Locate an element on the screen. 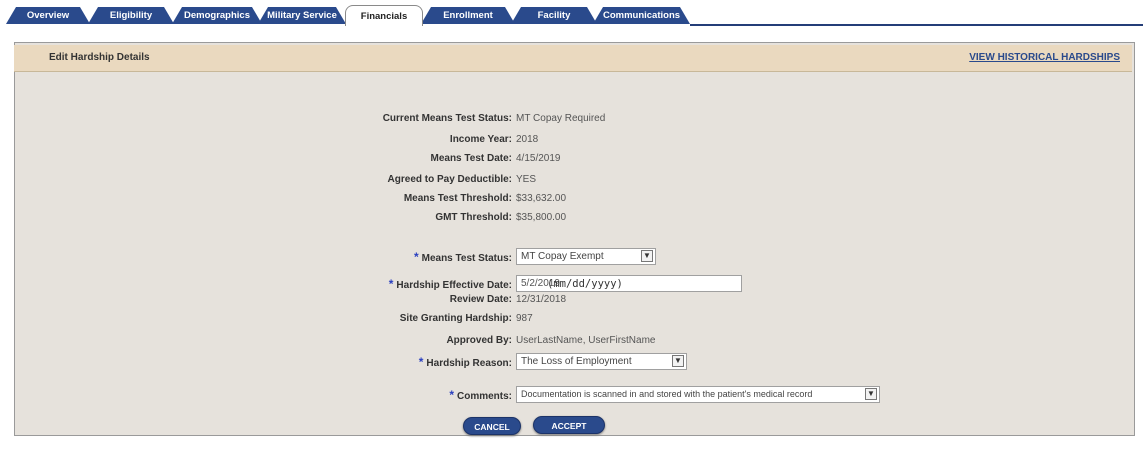  tab-baseline is located at coordinates (916, 25).